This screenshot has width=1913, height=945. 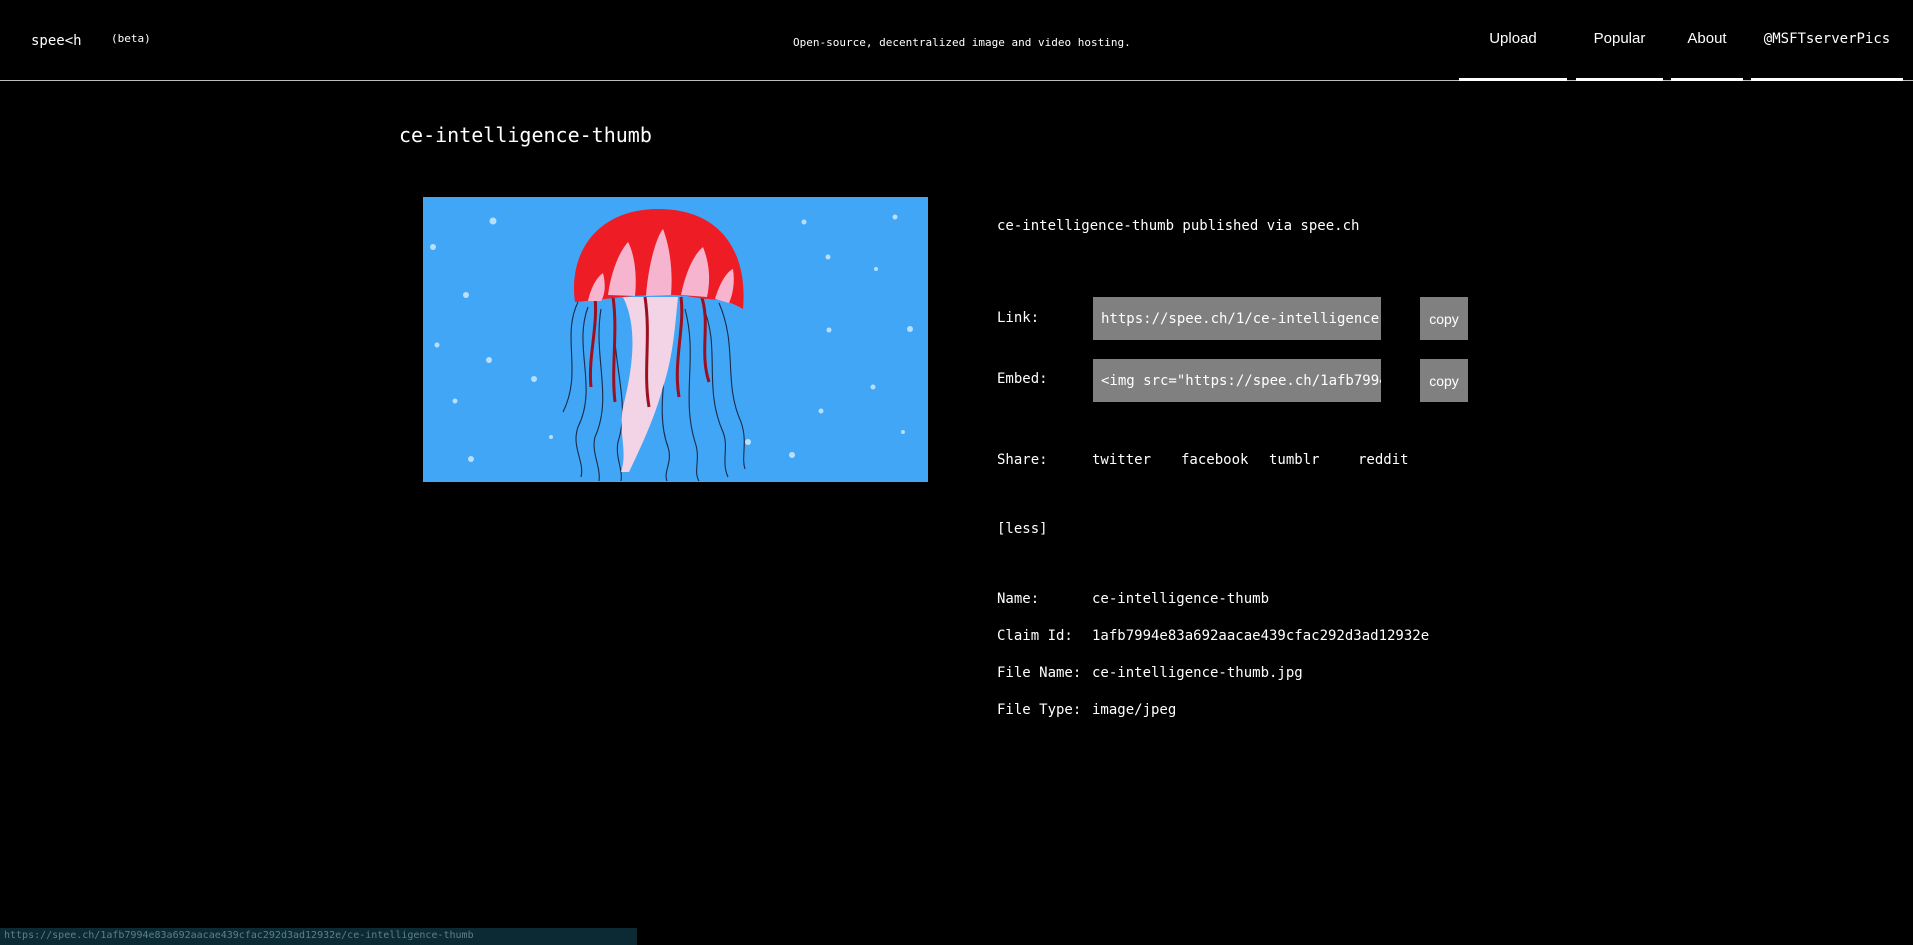 I want to click on nav-channel: @MSFTserverPics, so click(x=1827, y=40).